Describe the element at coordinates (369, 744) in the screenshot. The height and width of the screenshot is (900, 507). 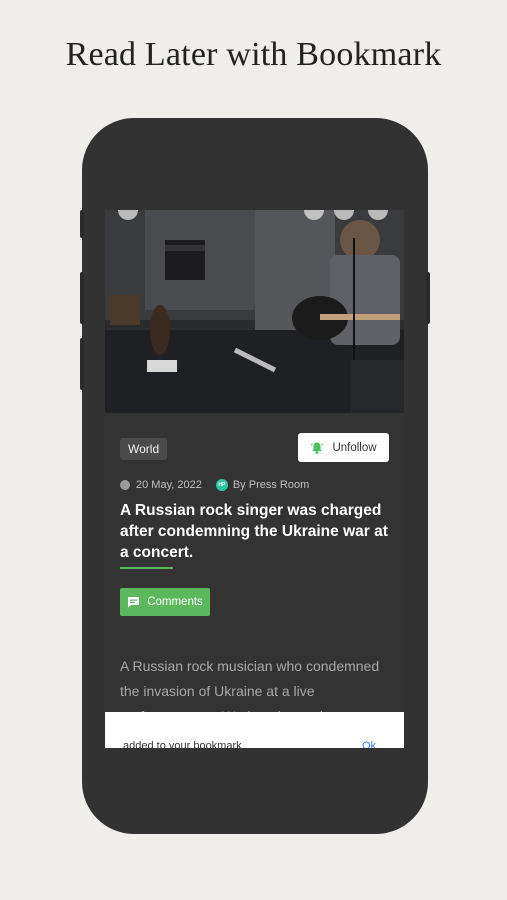
I see `toast-ok-button: Ok` at that location.